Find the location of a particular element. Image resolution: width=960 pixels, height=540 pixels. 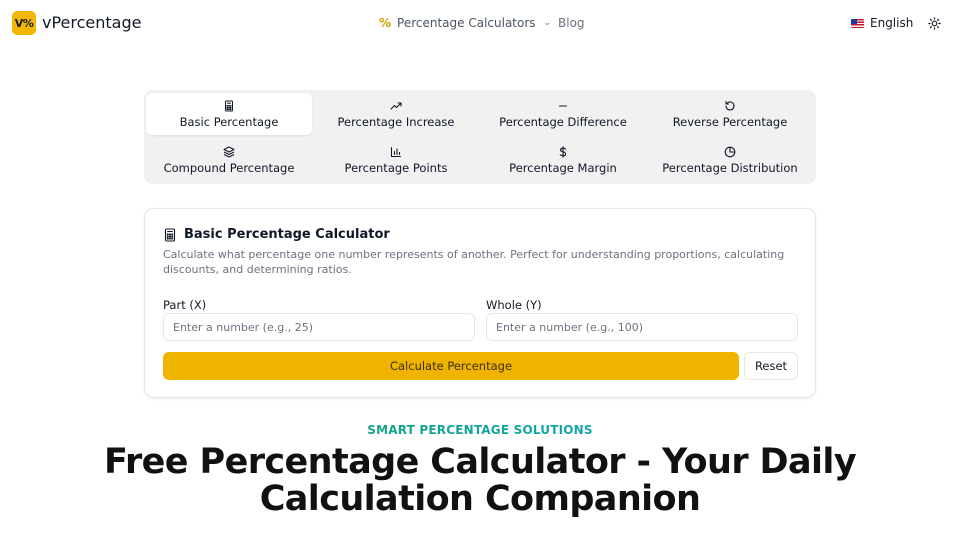

logo-icon: V% is located at coordinates (24, 23).